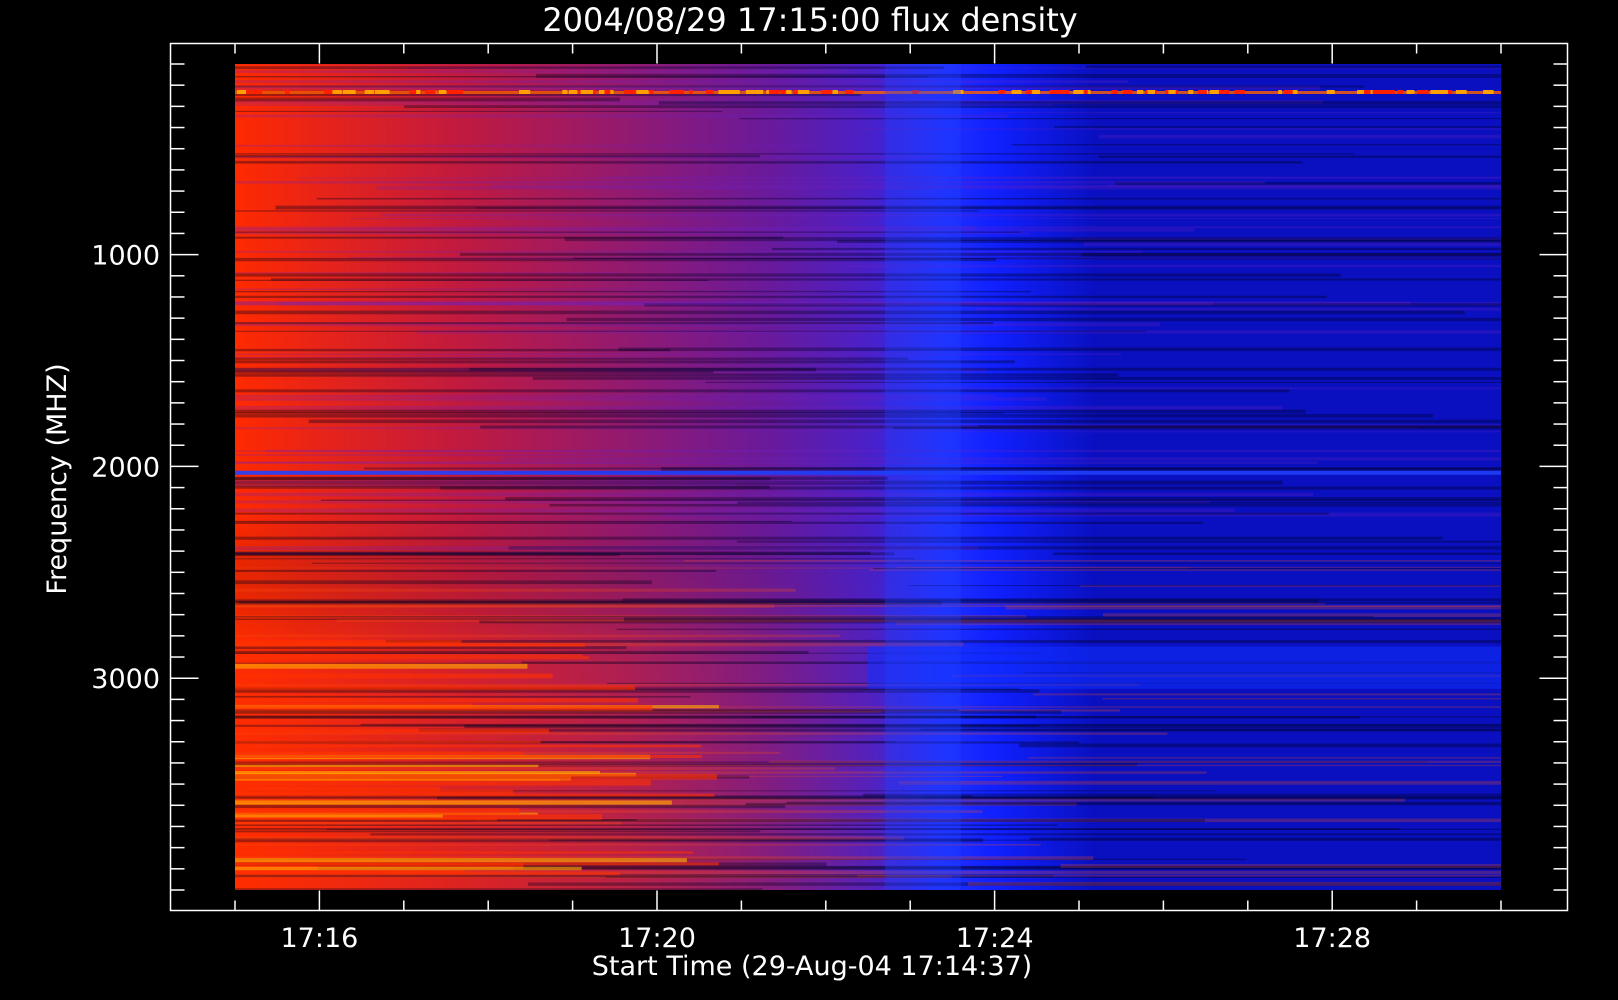 The height and width of the screenshot is (1000, 1618). I want to click on y-tick-label: 3000, so click(125, 679).